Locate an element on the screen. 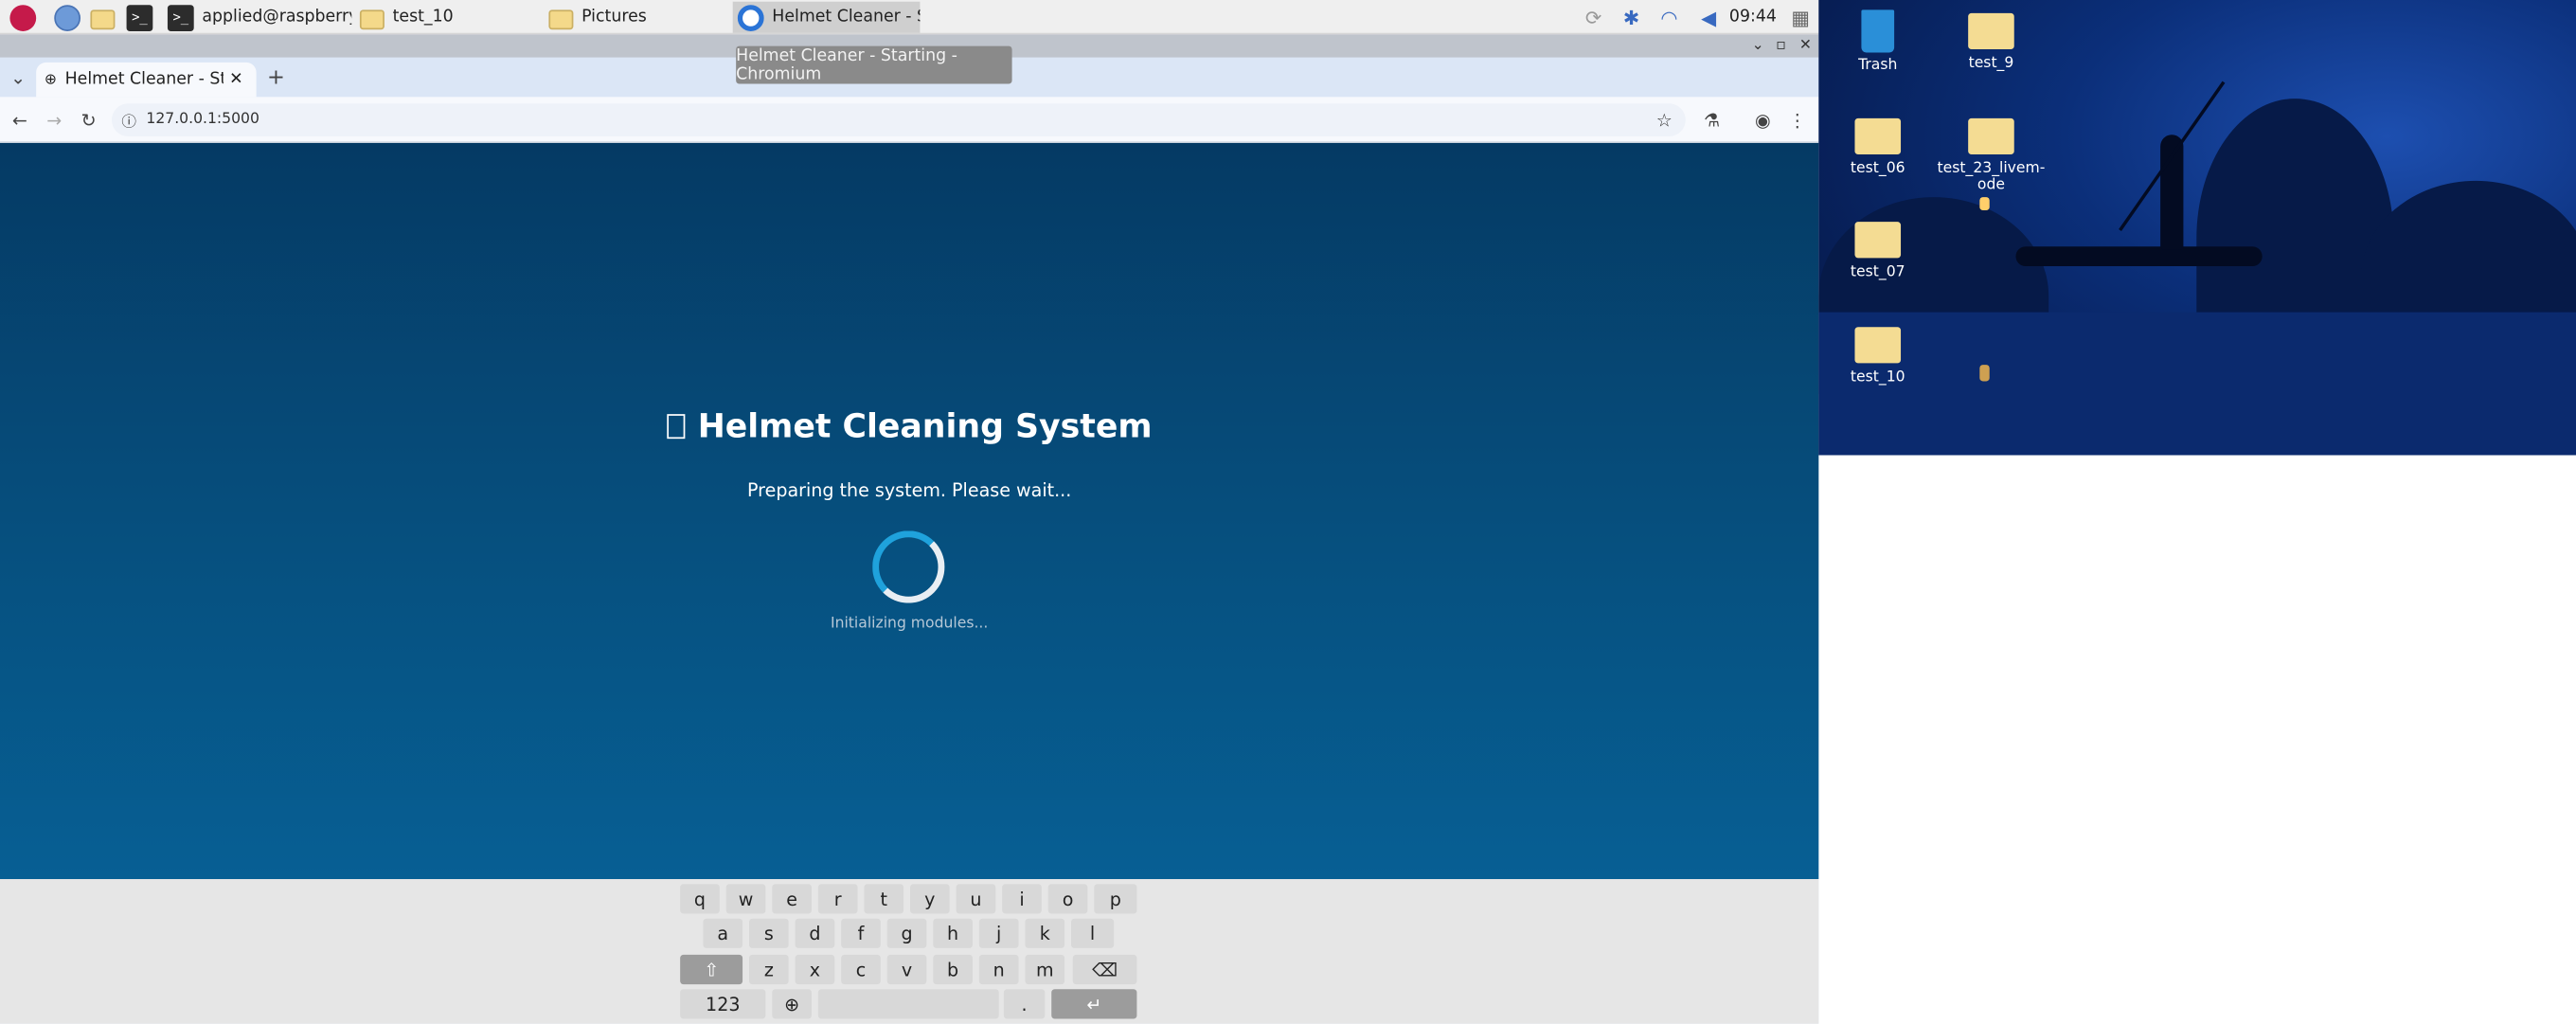 The height and width of the screenshot is (1024, 2576). key-e: e is located at coordinates (792, 899).